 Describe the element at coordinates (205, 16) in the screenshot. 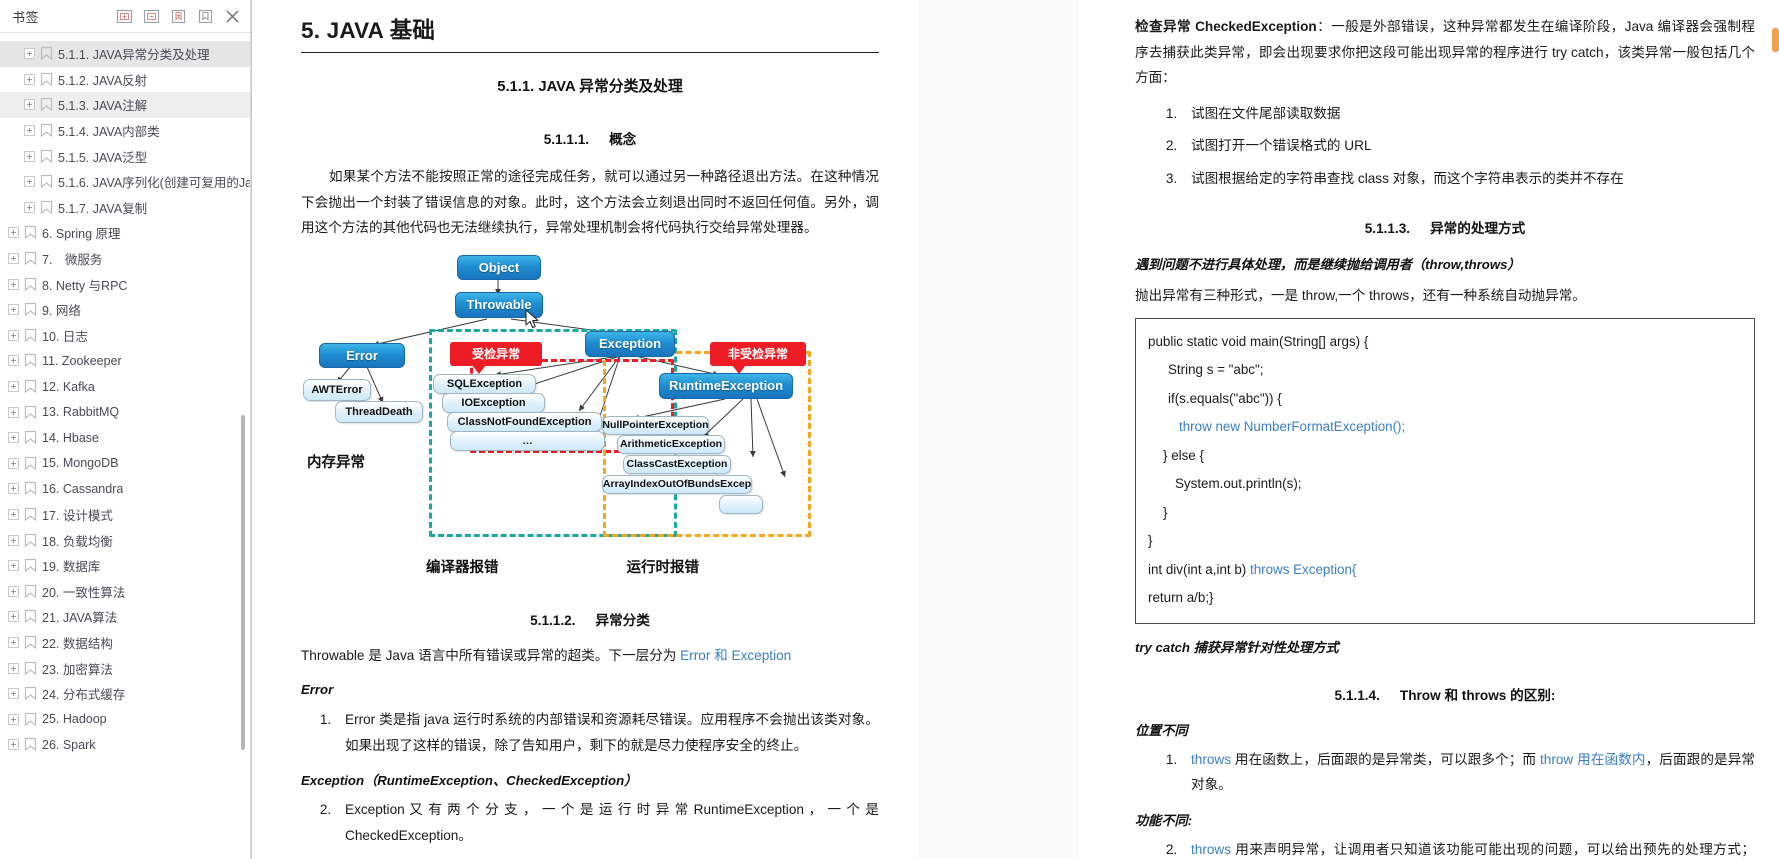

I see `remove-bookmark-icon` at that location.